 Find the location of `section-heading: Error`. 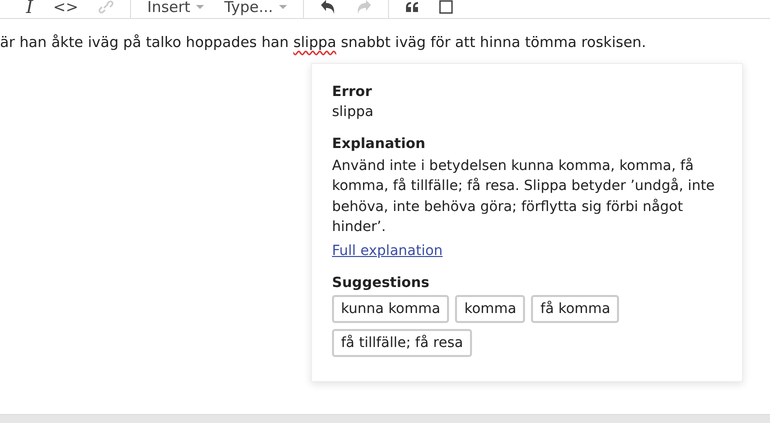

section-heading: Error is located at coordinates (352, 92).